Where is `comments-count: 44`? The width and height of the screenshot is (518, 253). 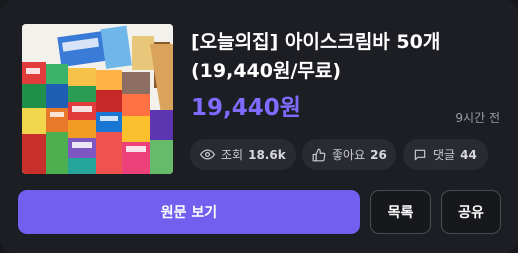 comments-count: 44 is located at coordinates (468, 154).